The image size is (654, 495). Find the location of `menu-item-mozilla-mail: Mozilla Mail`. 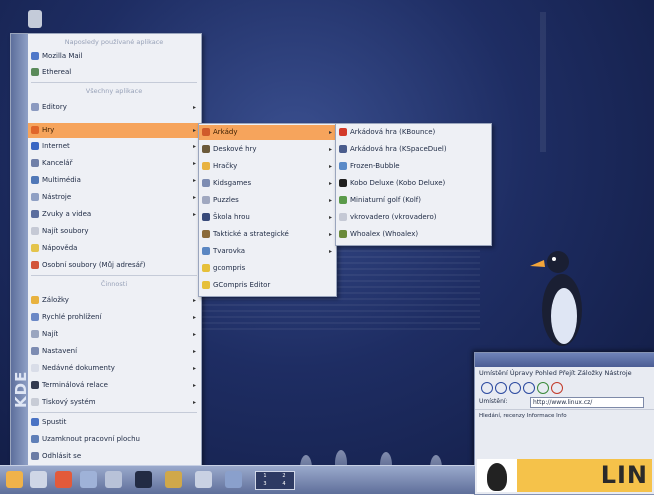

menu-item-mozilla-mail: Mozilla Mail is located at coordinates (114, 56).